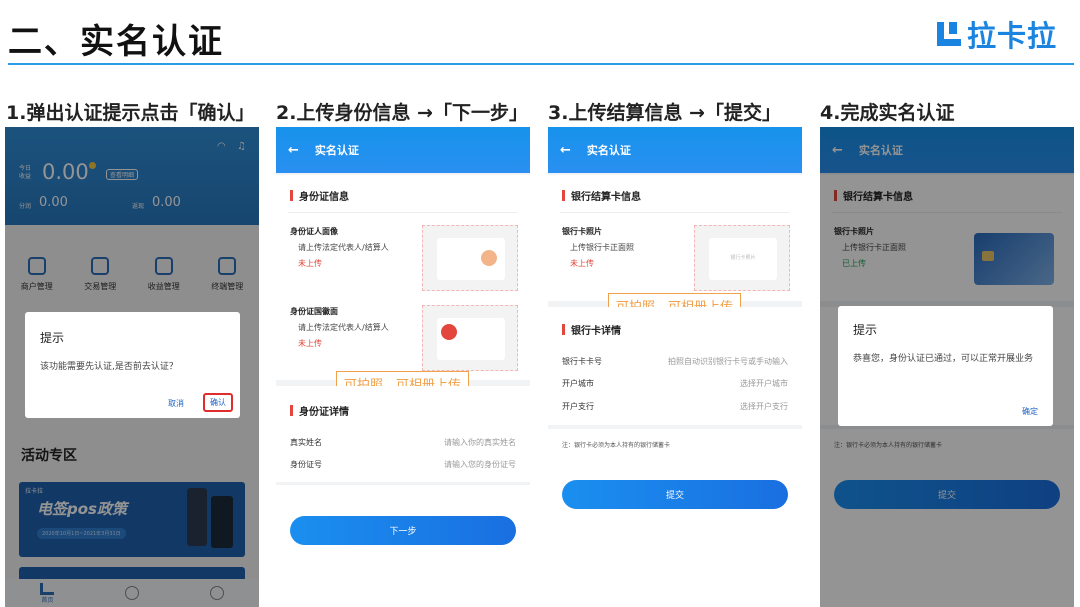 The height and width of the screenshot is (607, 1080). Describe the element at coordinates (310, 263) in the screenshot. I see `id-front-status: 未上传` at that location.